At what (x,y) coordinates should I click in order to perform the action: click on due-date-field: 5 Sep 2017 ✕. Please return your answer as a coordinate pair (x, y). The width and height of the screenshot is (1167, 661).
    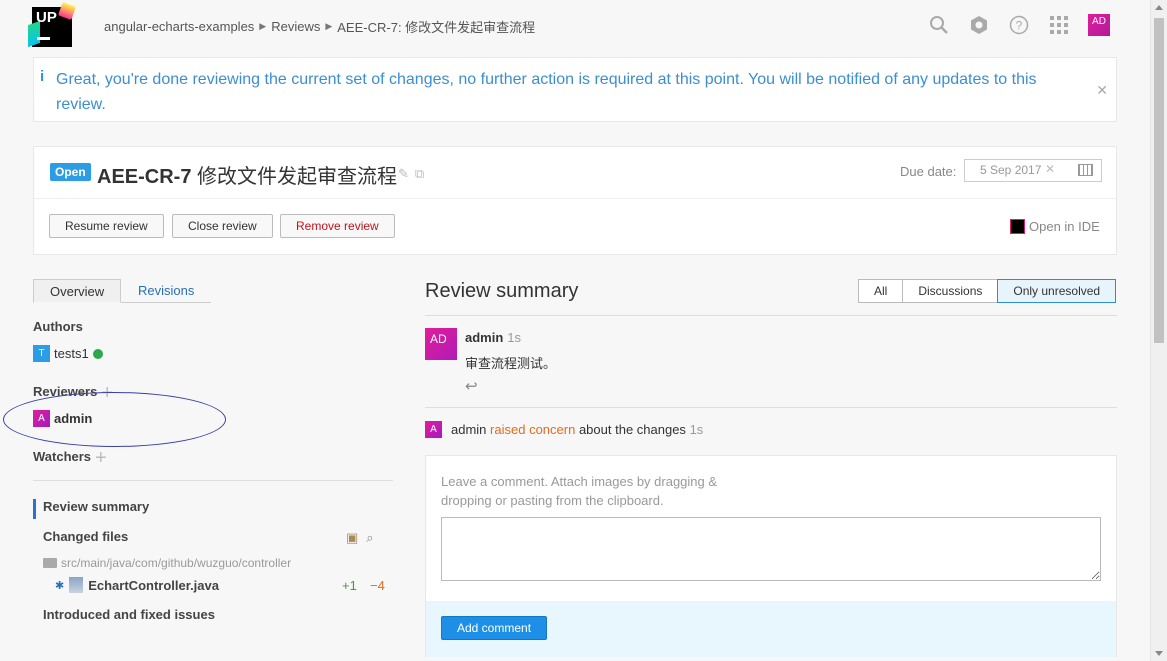
    Looking at the image, I should click on (1033, 170).